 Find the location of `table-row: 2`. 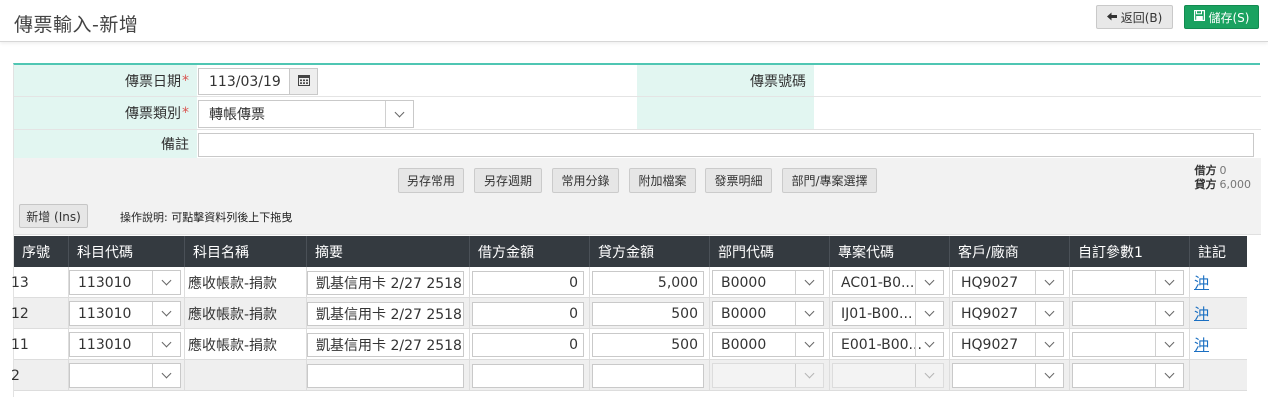

table-row: 2 is located at coordinates (629, 375).